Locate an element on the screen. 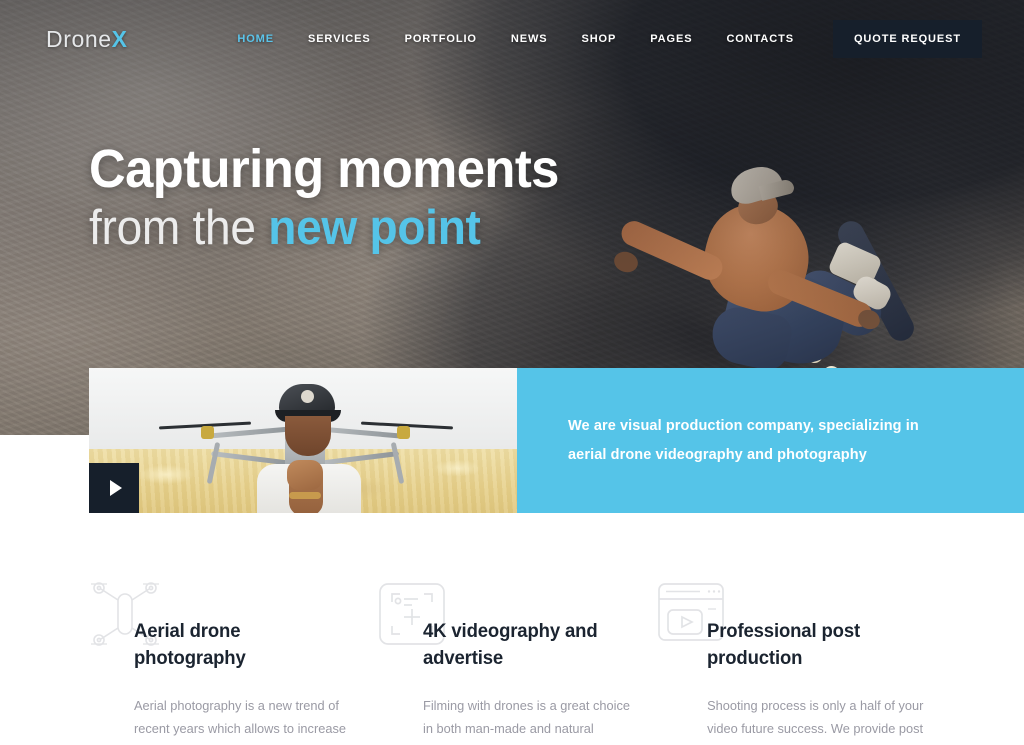 Image resolution: width=1024 pixels, height=745 pixels. site-logo: DroneX is located at coordinates (87, 39).